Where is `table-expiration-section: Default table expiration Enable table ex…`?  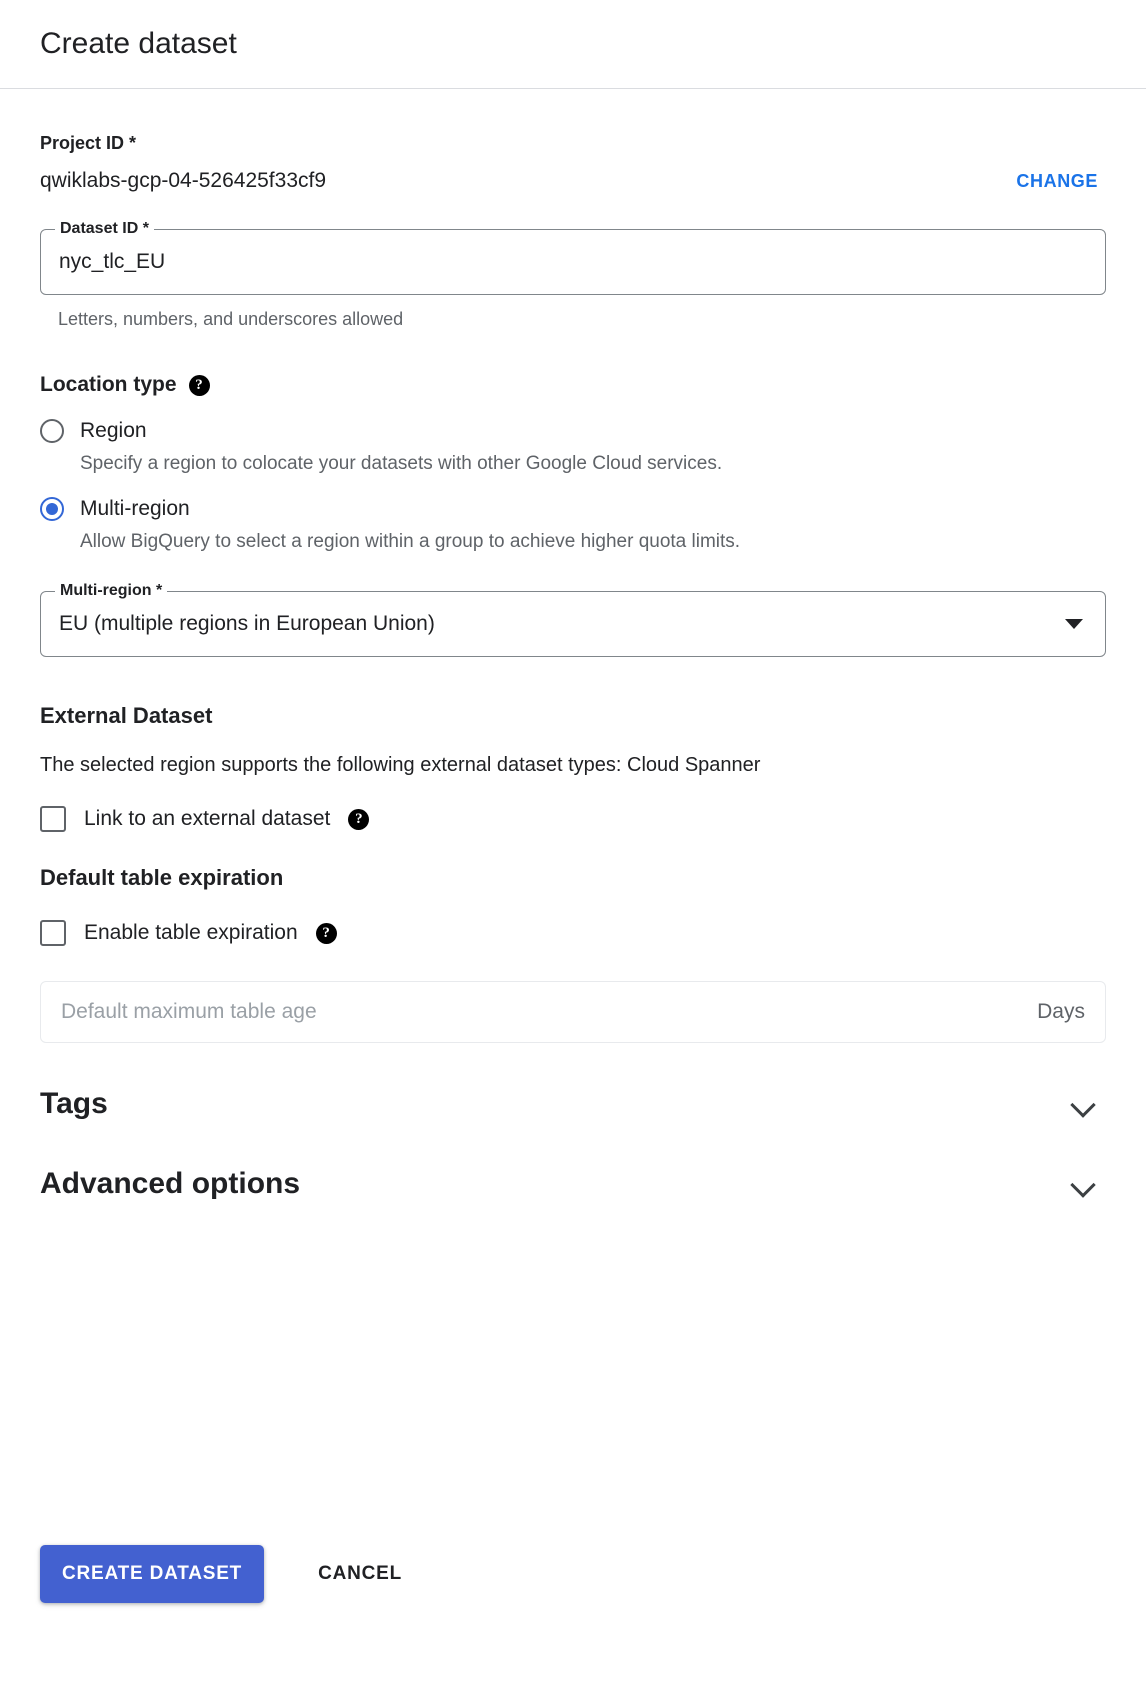 table-expiration-section: Default table expiration Enable table ex… is located at coordinates (573, 953).